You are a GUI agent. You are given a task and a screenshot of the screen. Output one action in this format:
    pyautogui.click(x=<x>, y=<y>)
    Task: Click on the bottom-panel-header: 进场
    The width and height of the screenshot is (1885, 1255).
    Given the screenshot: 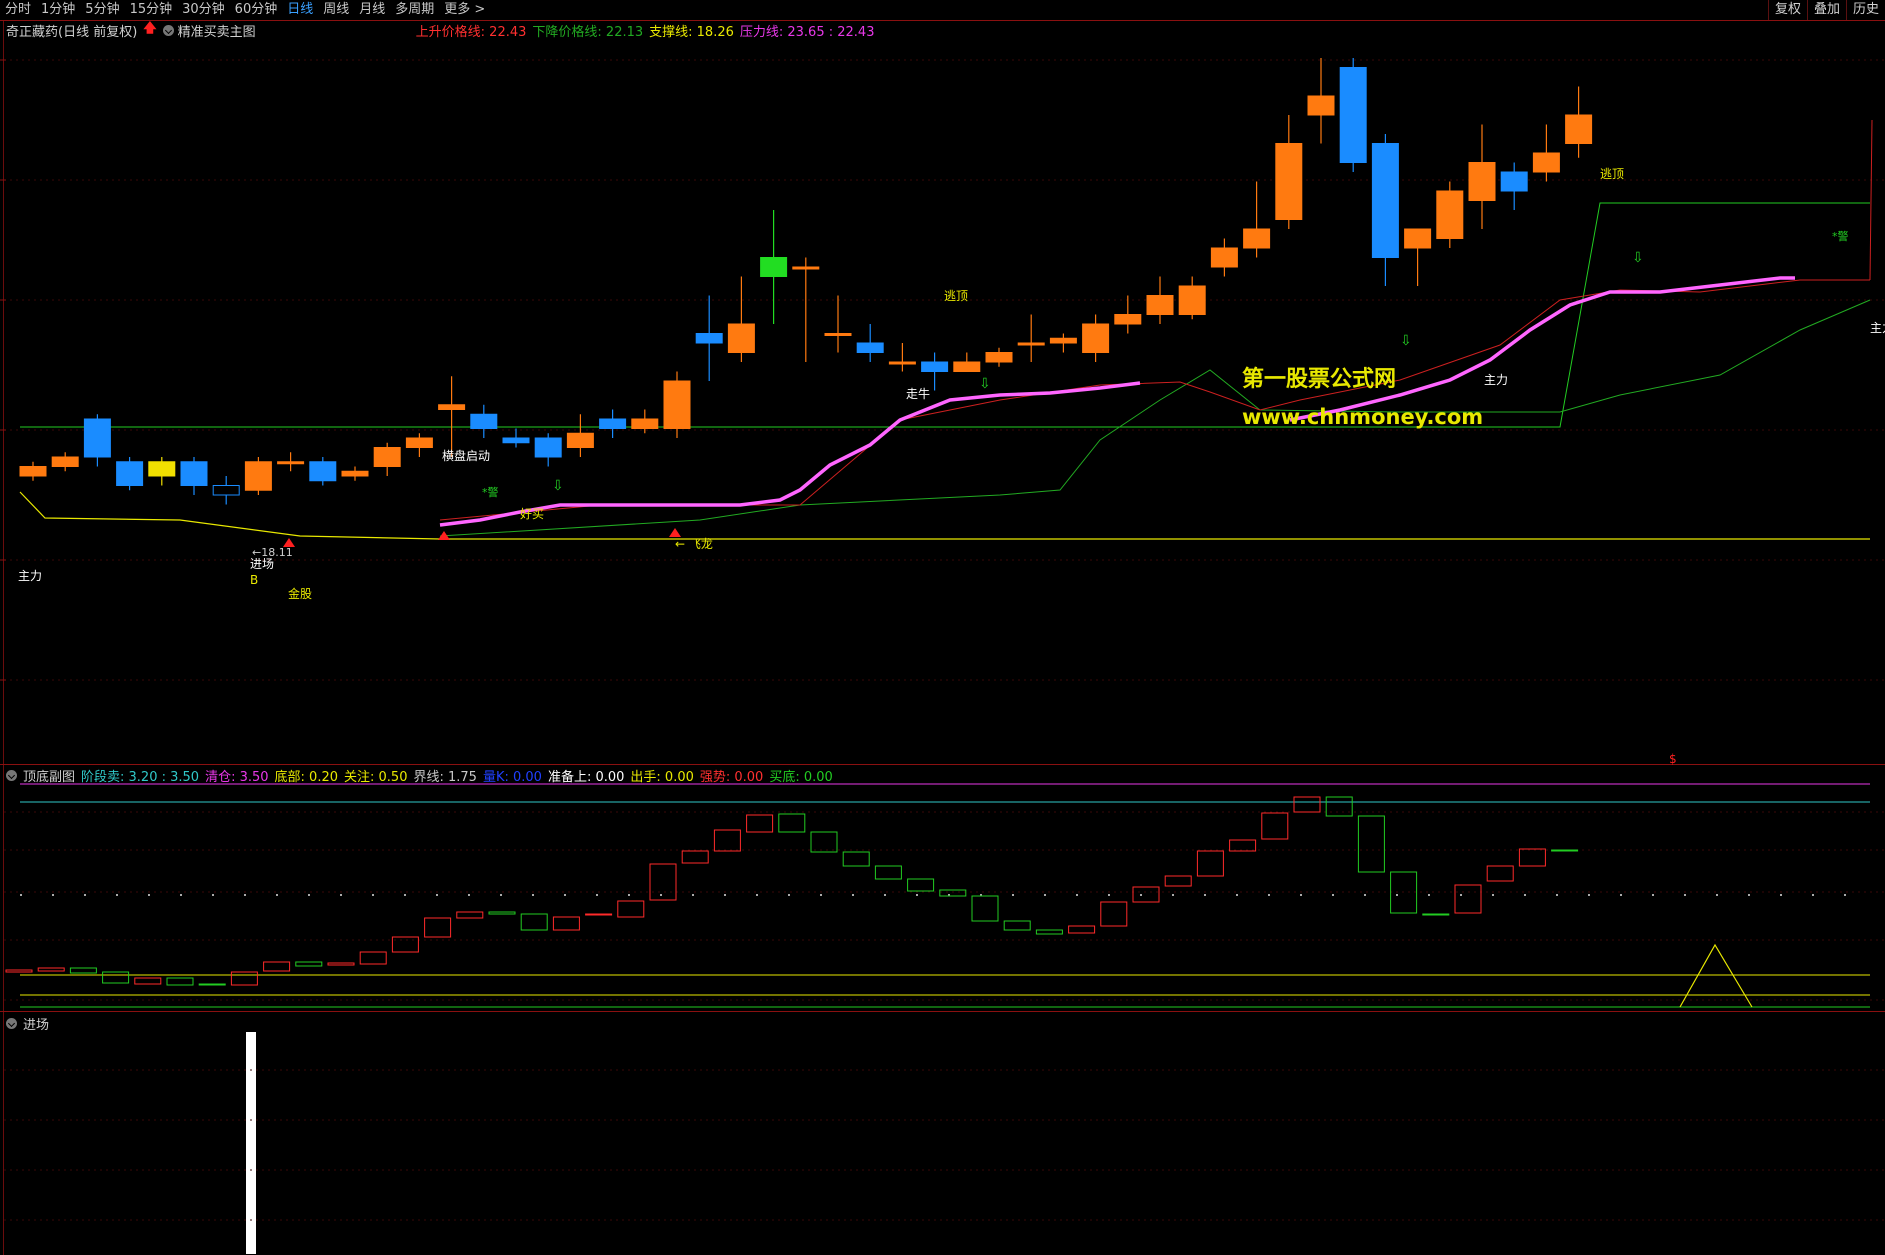 What is the action you would take?
    pyautogui.click(x=27, y=1023)
    